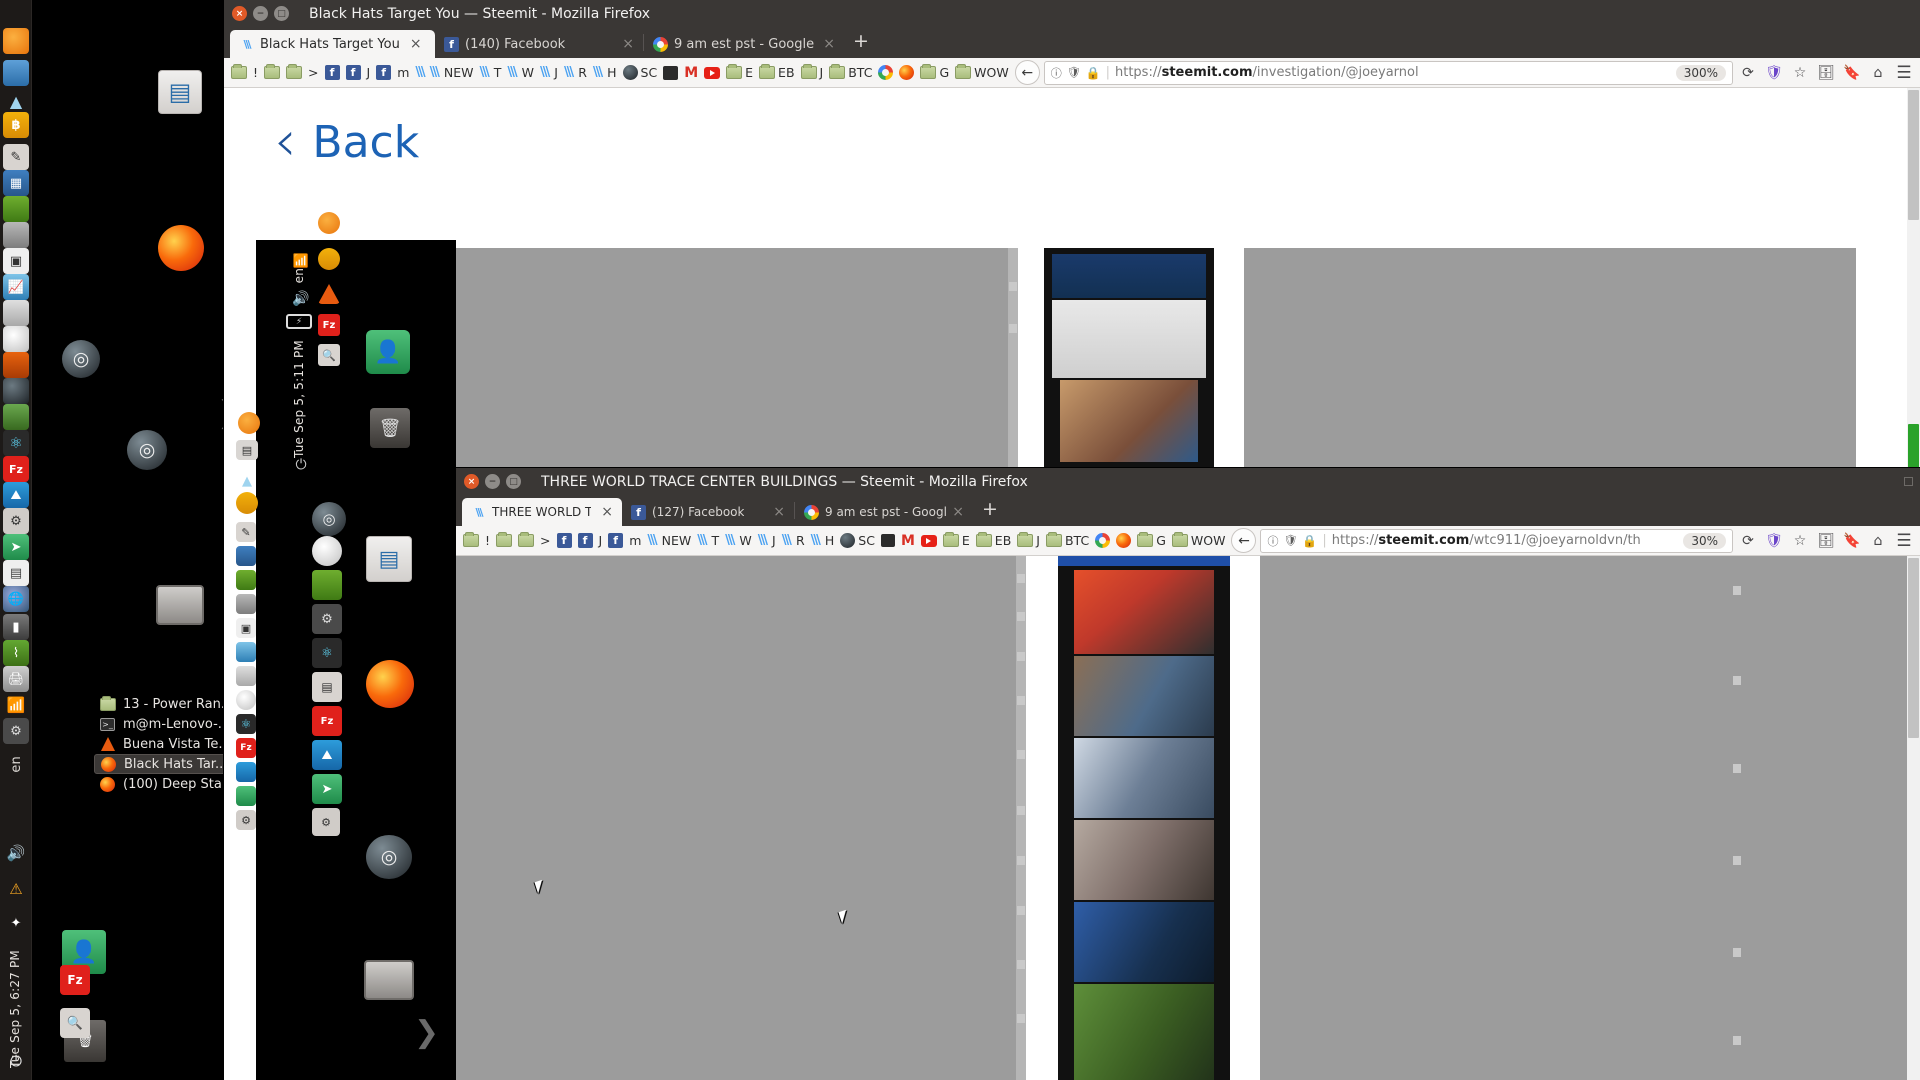 The image size is (1920, 1080). What do you see at coordinates (829, 540) in the screenshot?
I see `bookmark-item: H` at bounding box center [829, 540].